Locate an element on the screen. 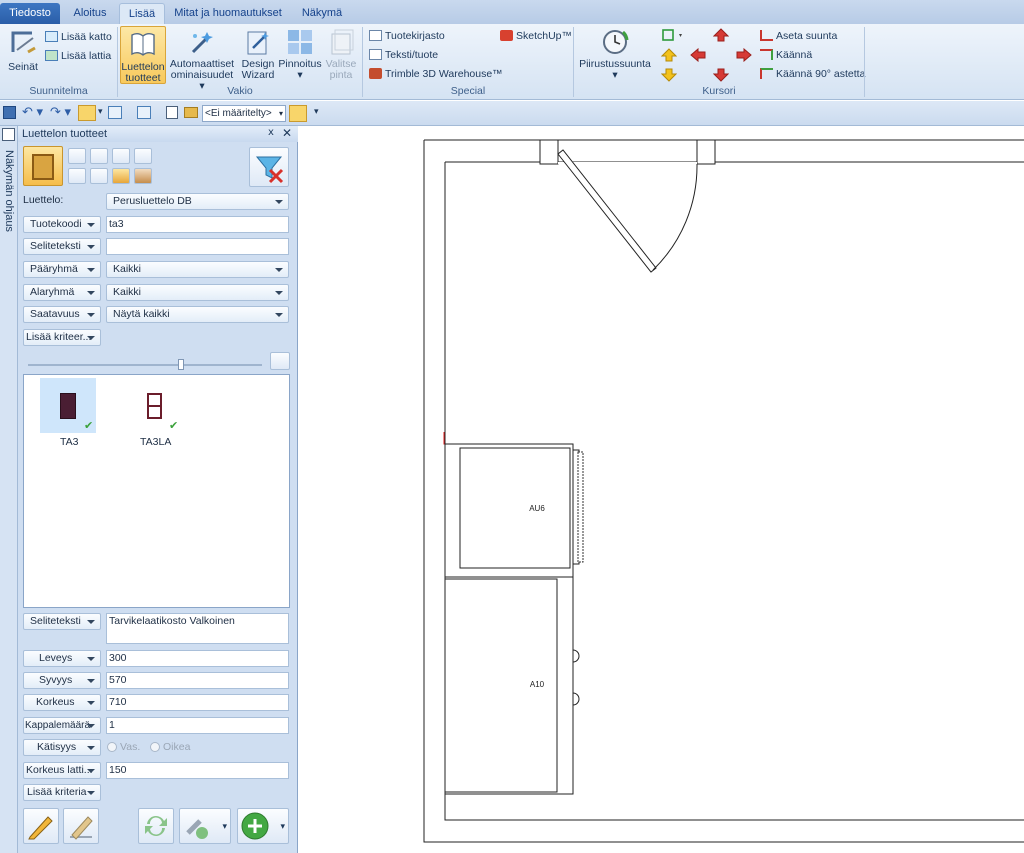 The height and width of the screenshot is (853, 1024). product-code-criteria: Tuotekoodi is located at coordinates (62, 224).